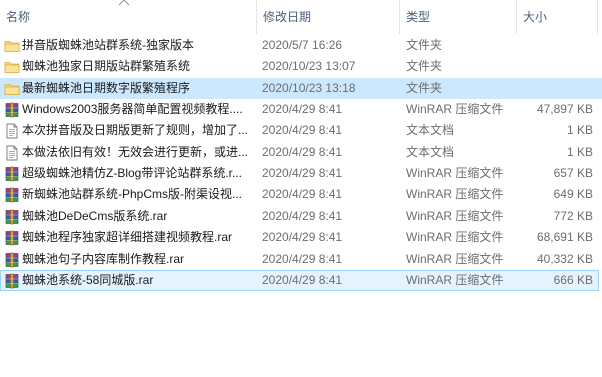 This screenshot has width=602, height=377. What do you see at coordinates (88, 280) in the screenshot?
I see `file-name: 蜘蛛池系统-58同城版.rar` at bounding box center [88, 280].